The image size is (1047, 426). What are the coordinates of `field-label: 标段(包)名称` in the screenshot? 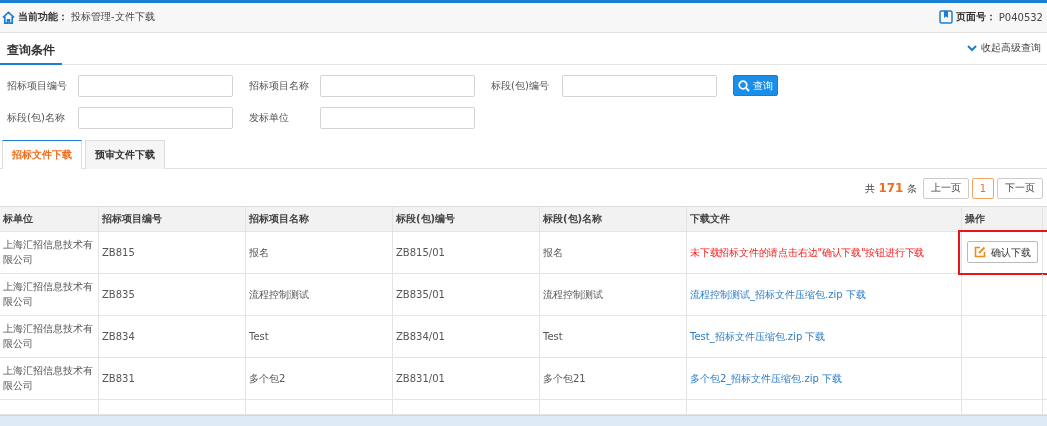 It's located at (36, 117).